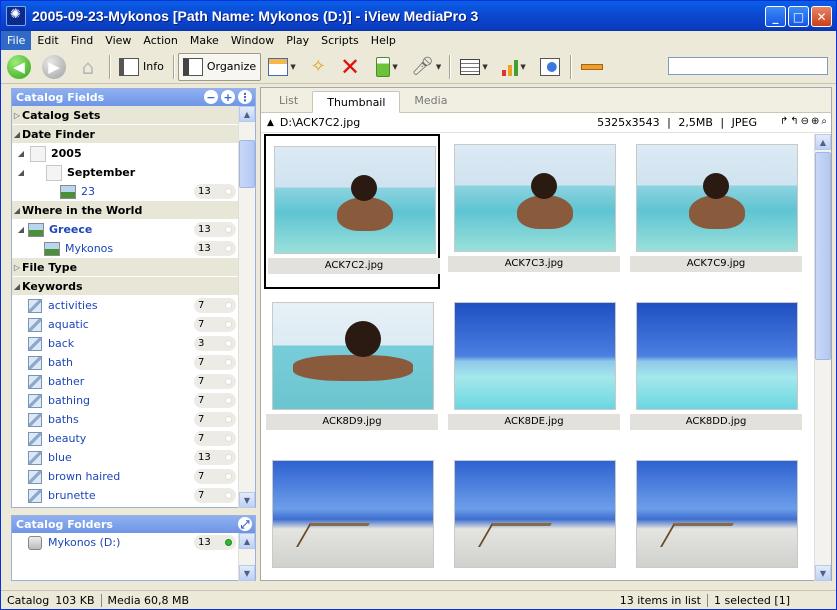 Image resolution: width=837 pixels, height=610 pixels. Describe the element at coordinates (794, 121) in the screenshot. I see `rotate-left-icon: ↰` at that location.